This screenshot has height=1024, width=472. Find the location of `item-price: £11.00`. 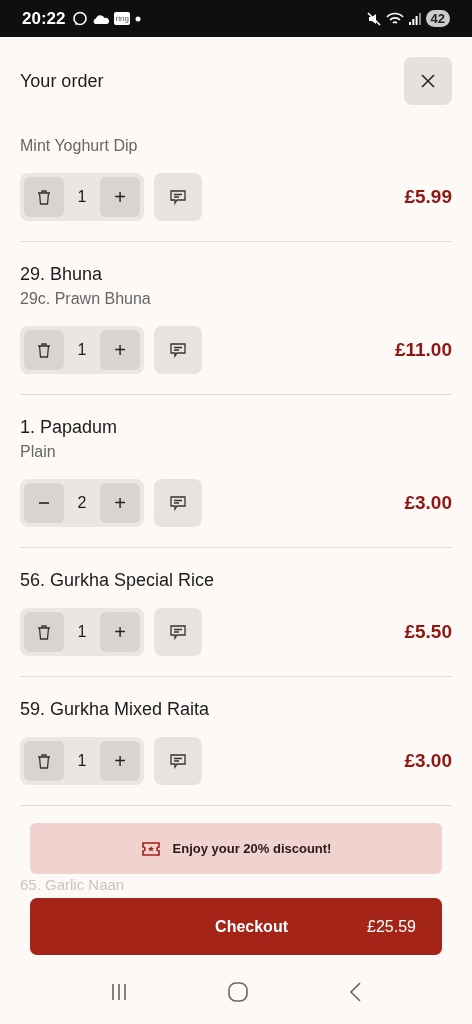

item-price: £11.00 is located at coordinates (423, 350).